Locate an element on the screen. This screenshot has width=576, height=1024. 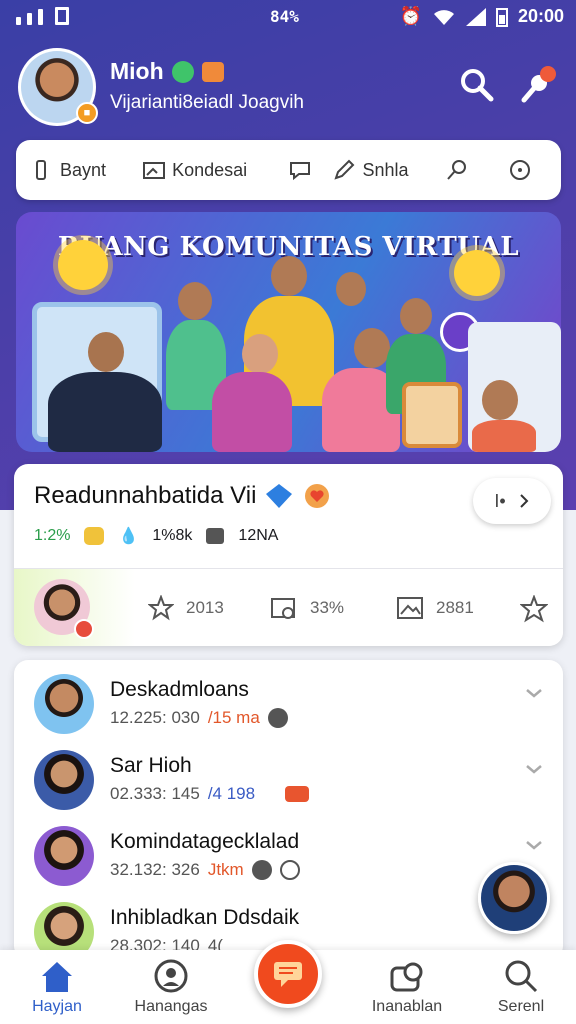
camera-icon is located at coordinates (406, 977).